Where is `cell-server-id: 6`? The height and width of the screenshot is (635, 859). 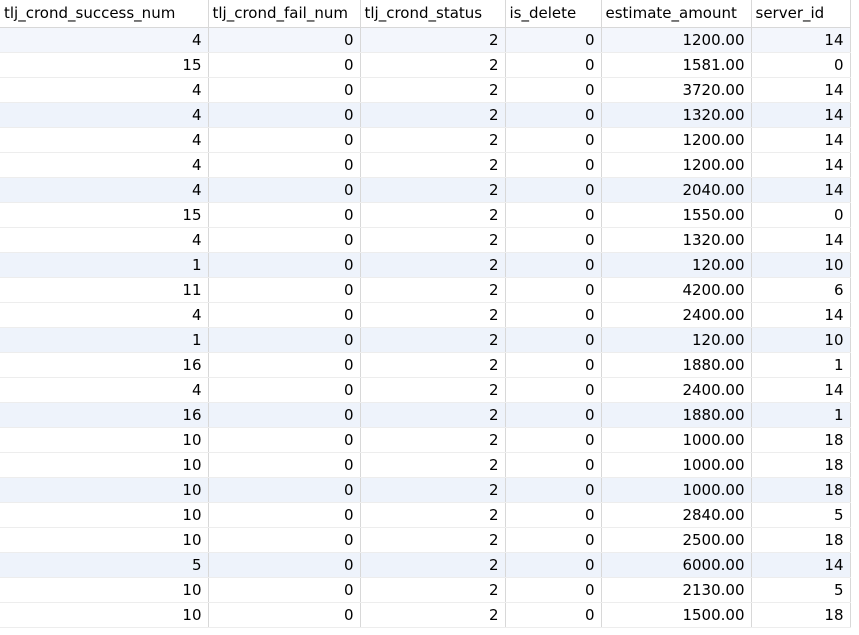
cell-server-id: 6 is located at coordinates (801, 290).